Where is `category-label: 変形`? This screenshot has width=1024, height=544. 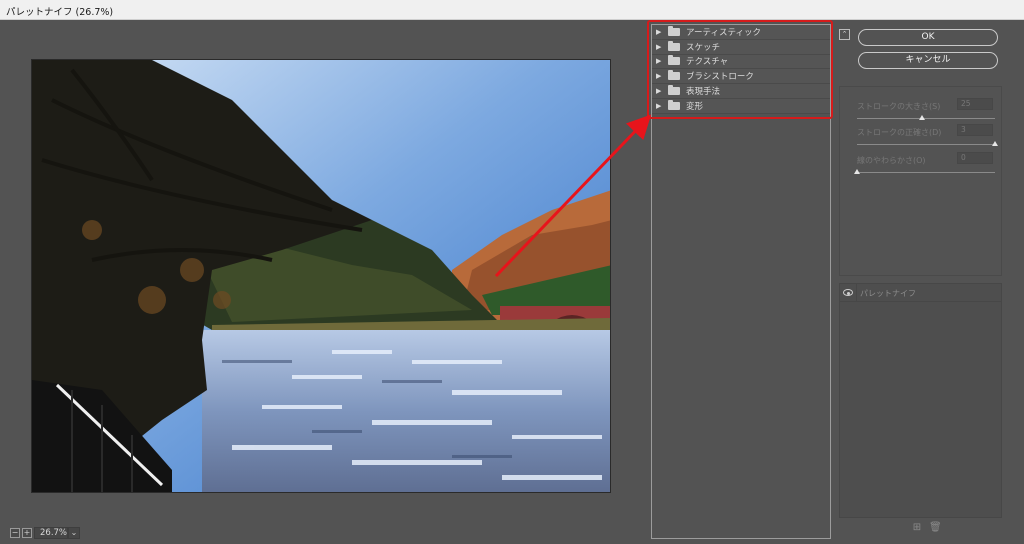
category-label: 変形 is located at coordinates (695, 106).